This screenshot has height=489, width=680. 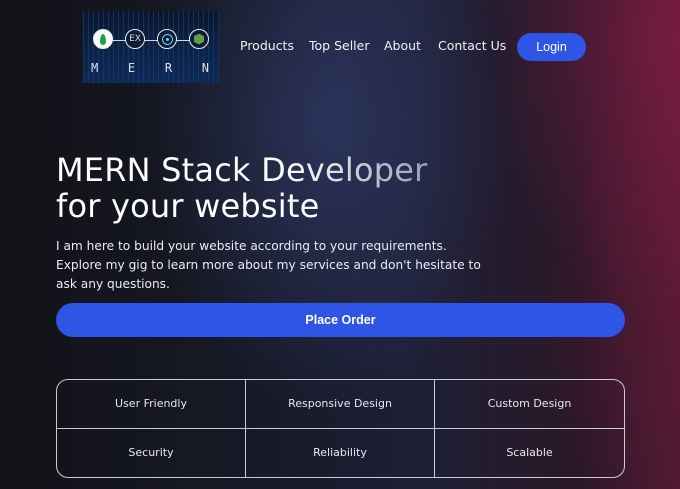 What do you see at coordinates (242, 170) in the screenshot?
I see `hero-title-line1: MERN Stack Developer` at bounding box center [242, 170].